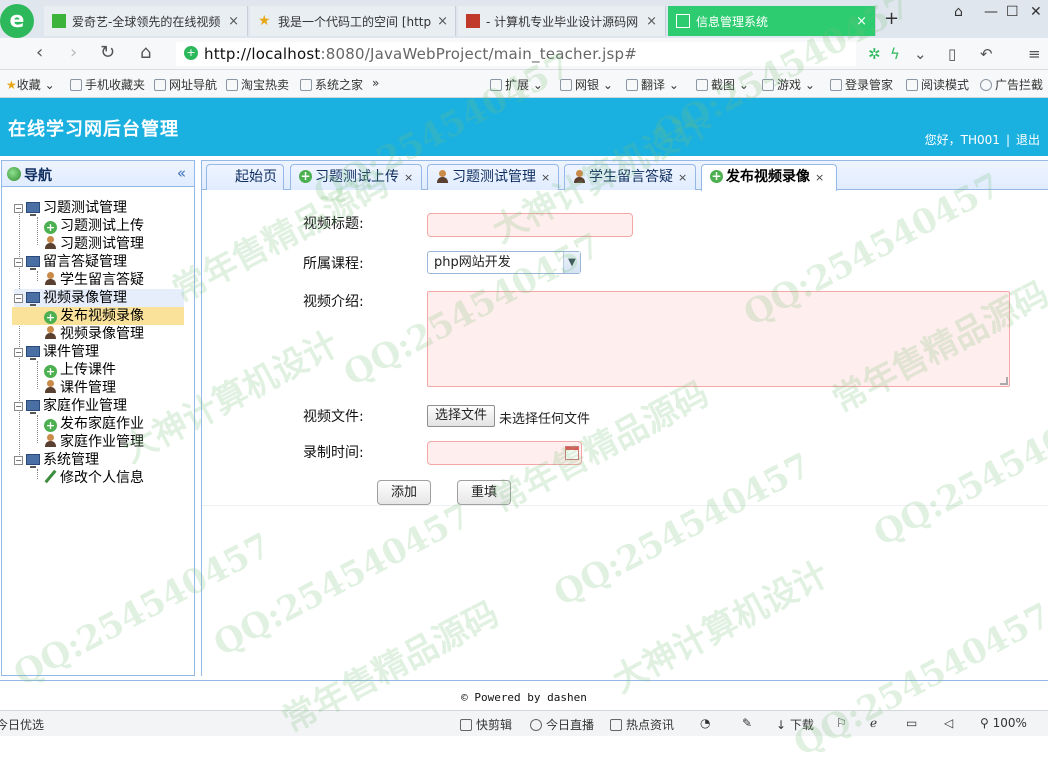 The height and width of the screenshot is (765, 1048). What do you see at coordinates (356, 177) in the screenshot?
I see `tab-upload-exercise: 习题测试上传×` at bounding box center [356, 177].